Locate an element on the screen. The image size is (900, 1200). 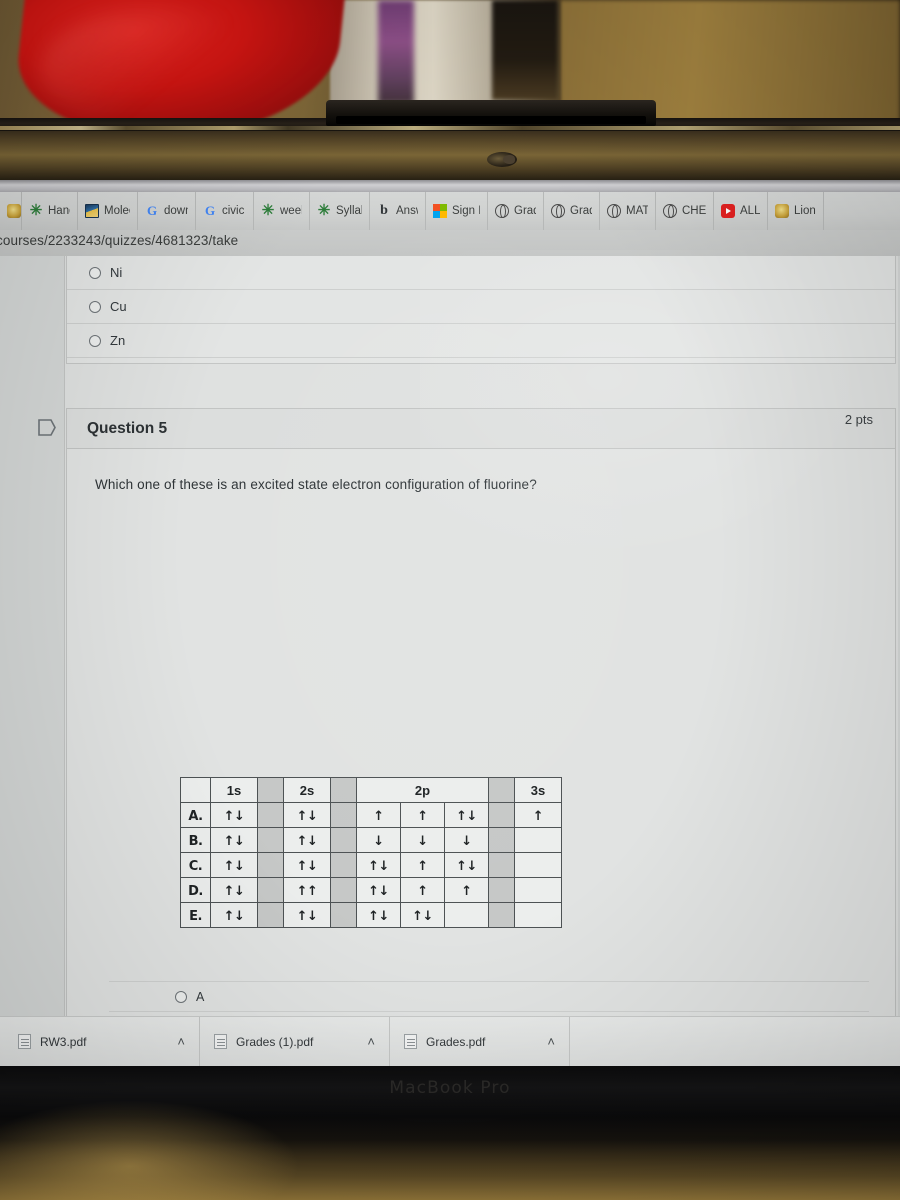
bookmark-label: LionT is located at coordinates (805, 211).